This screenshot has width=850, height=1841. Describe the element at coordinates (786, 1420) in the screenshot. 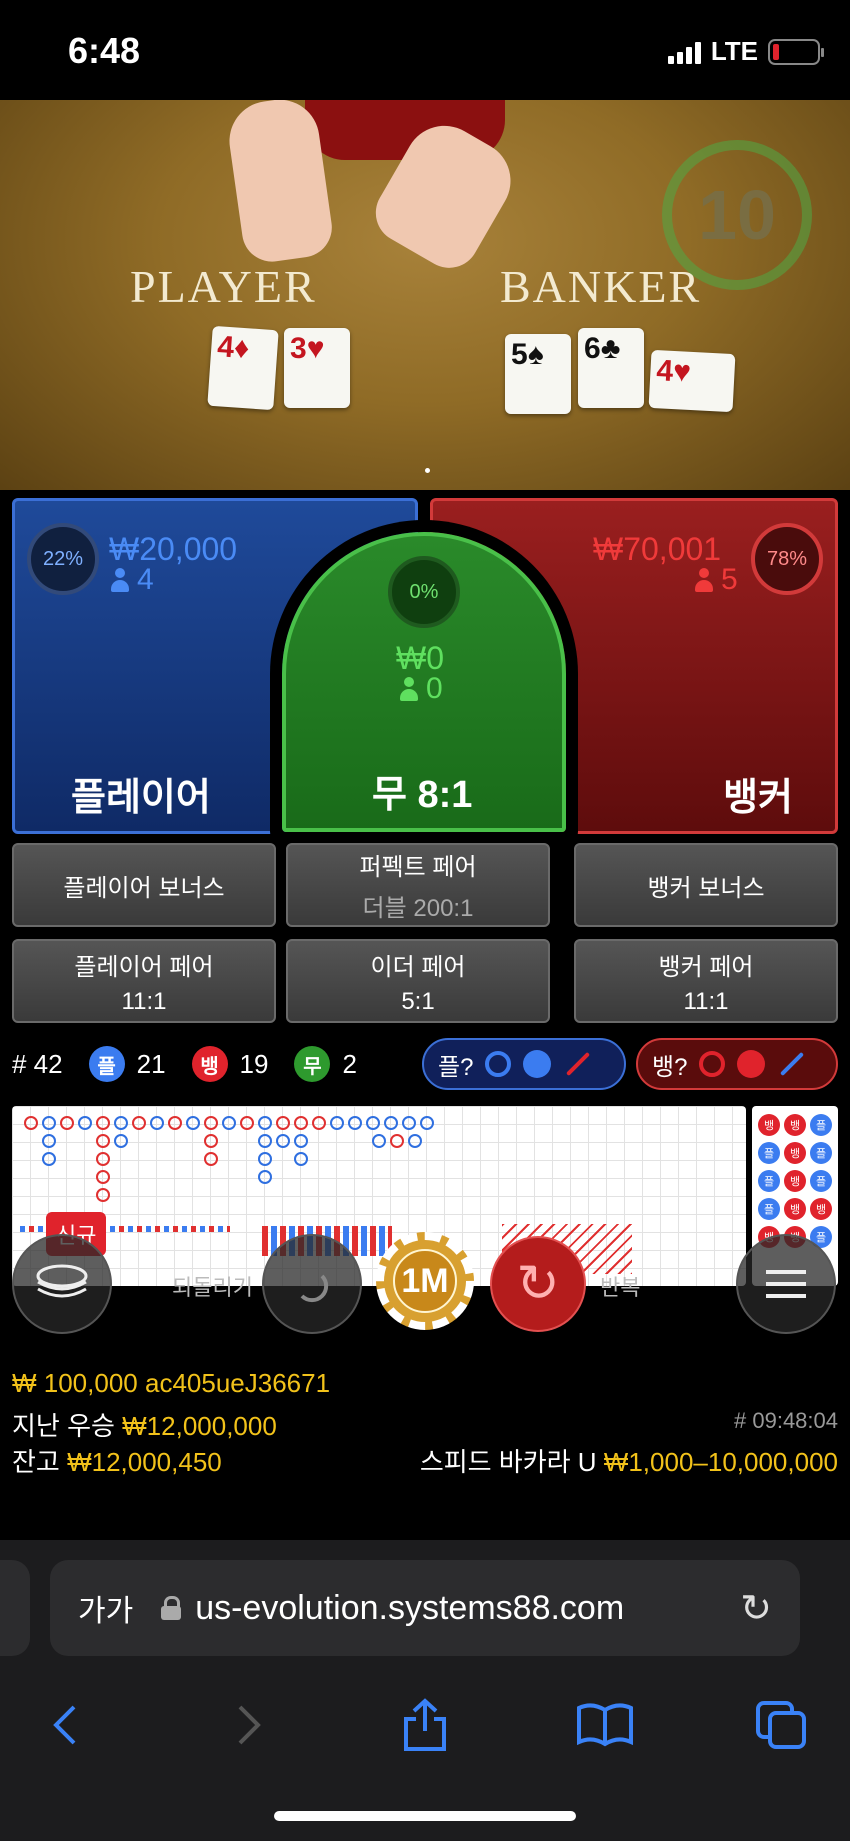

I see `game-round-id: # 09:48:04` at that location.